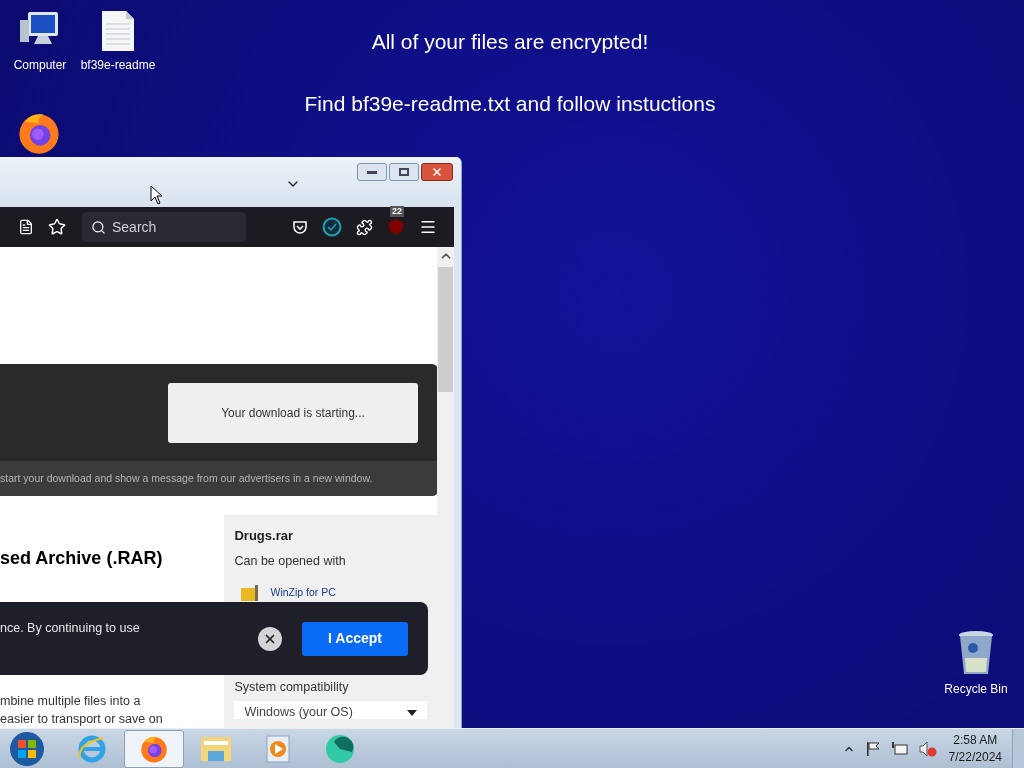  What do you see at coordinates (445, 329) in the screenshot?
I see `scroll-thumb` at bounding box center [445, 329].